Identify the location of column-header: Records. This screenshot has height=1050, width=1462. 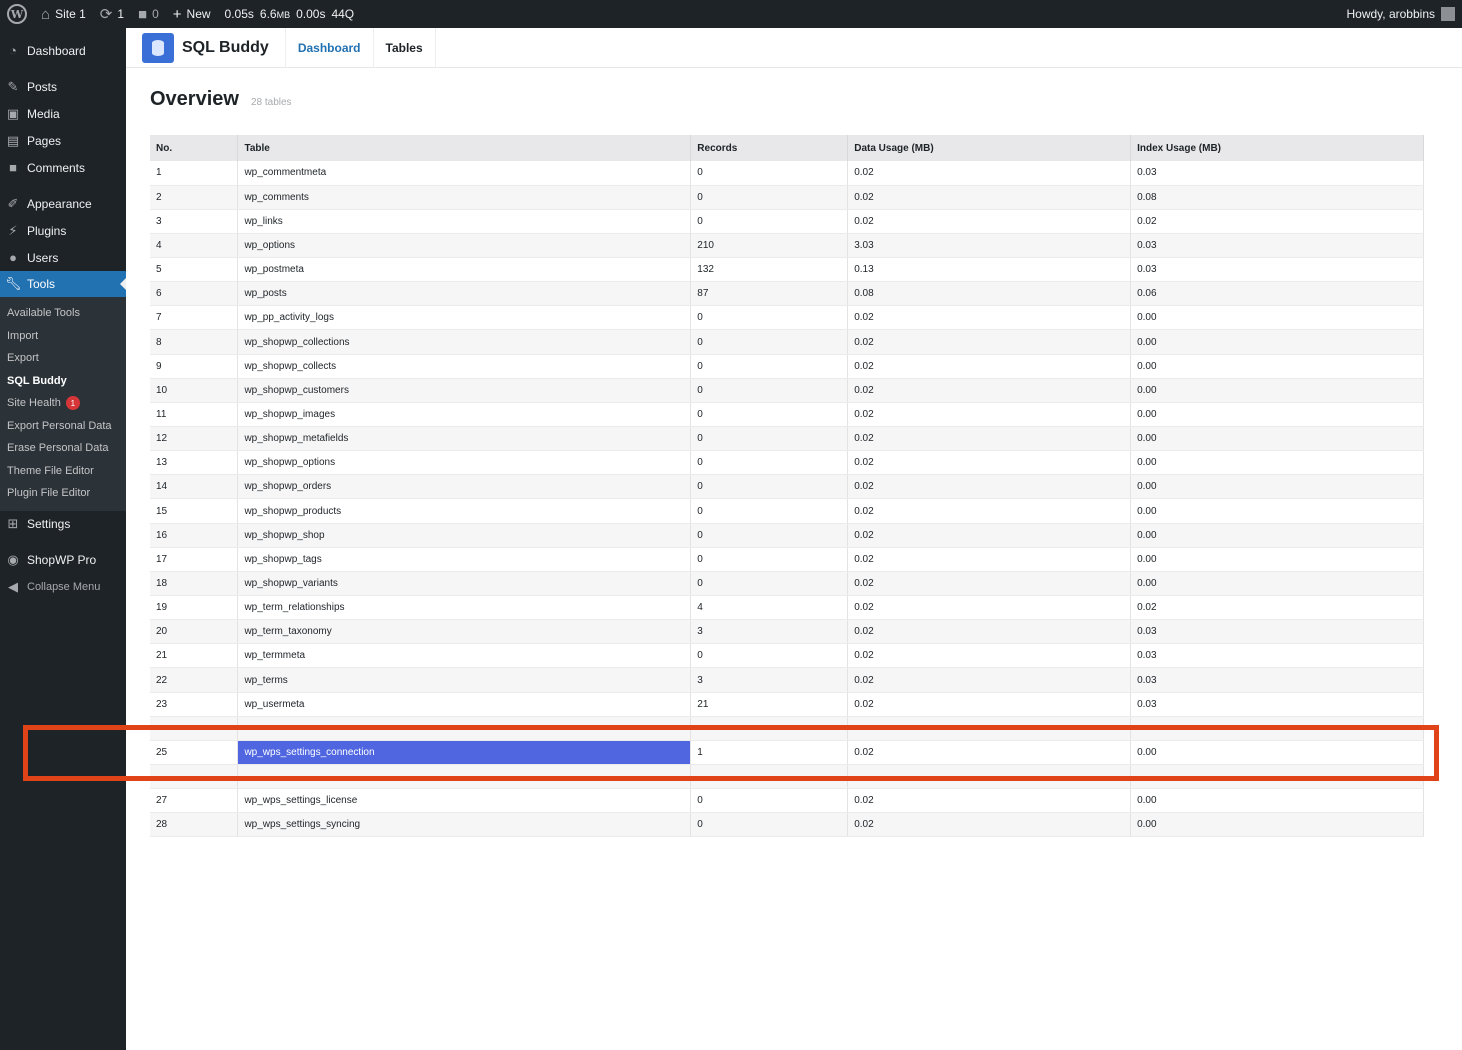
(769, 148).